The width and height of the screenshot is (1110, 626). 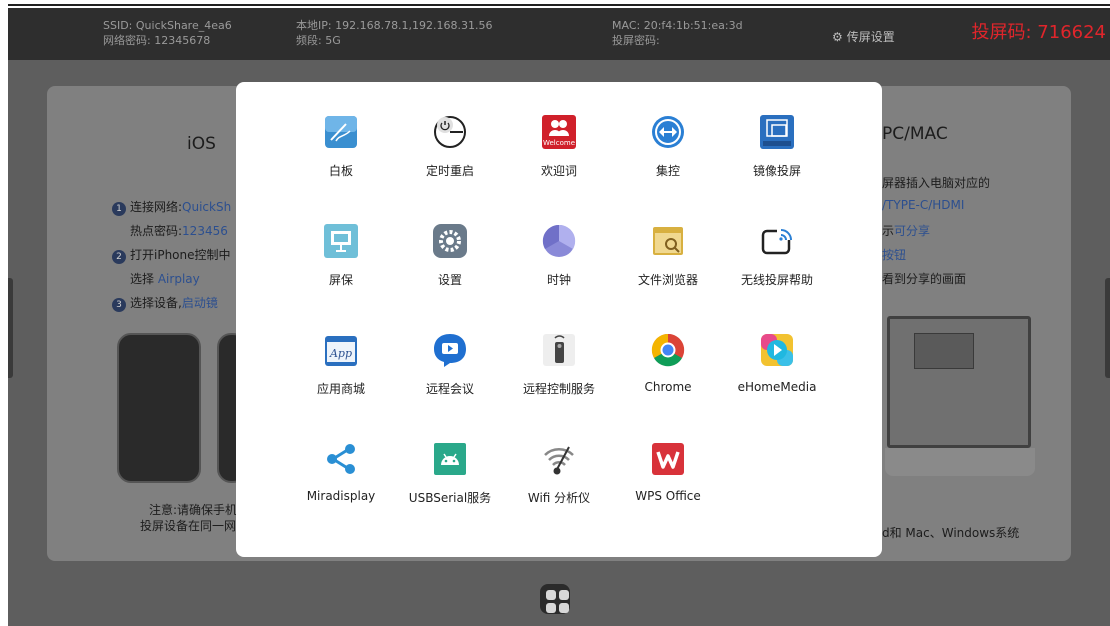 What do you see at coordinates (179, 231) in the screenshot?
I see `ios-hotspot: 热点密码:123456` at bounding box center [179, 231].